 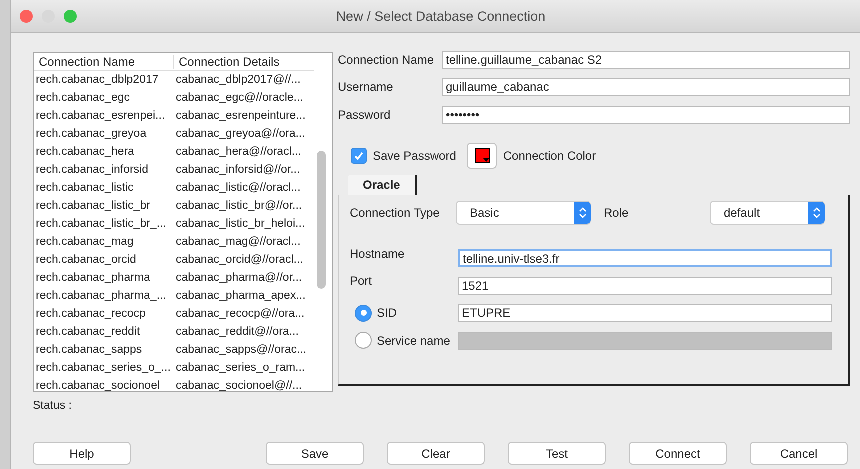 I want to click on field-label: Hostname, so click(x=378, y=253).